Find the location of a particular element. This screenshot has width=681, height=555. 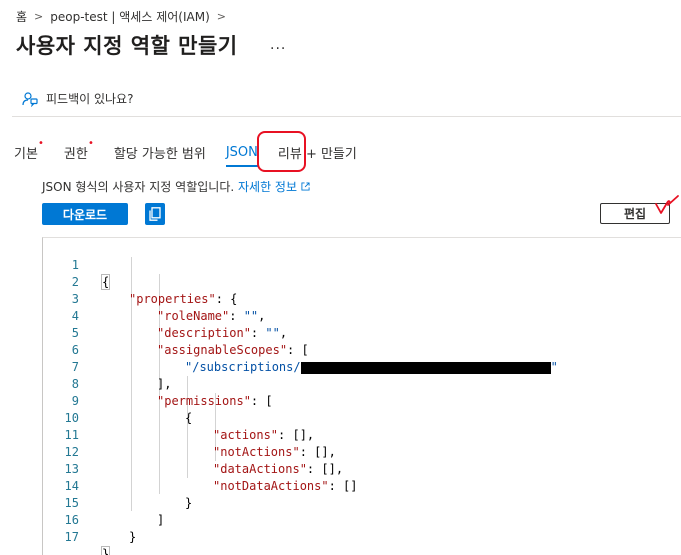

code-line: 5 "assignableScopes": [ is located at coordinates (190, 341).